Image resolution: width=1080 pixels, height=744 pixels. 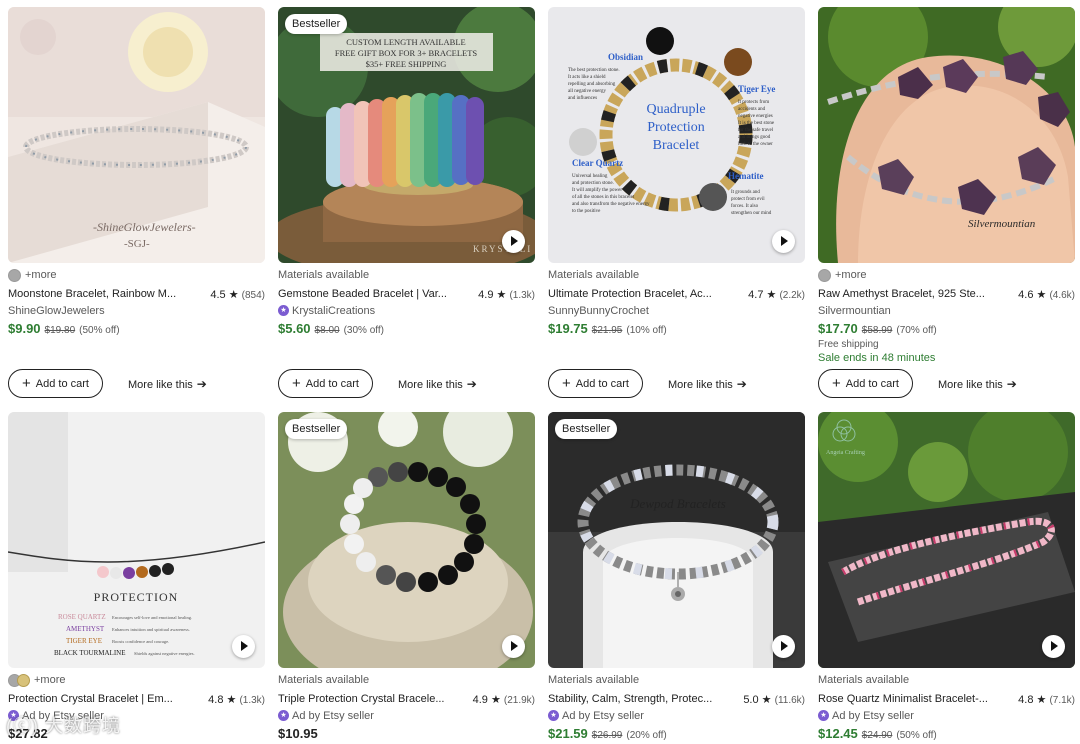 What do you see at coordinates (50, 680) in the screenshot?
I see `listing-meta: +more` at bounding box center [50, 680].